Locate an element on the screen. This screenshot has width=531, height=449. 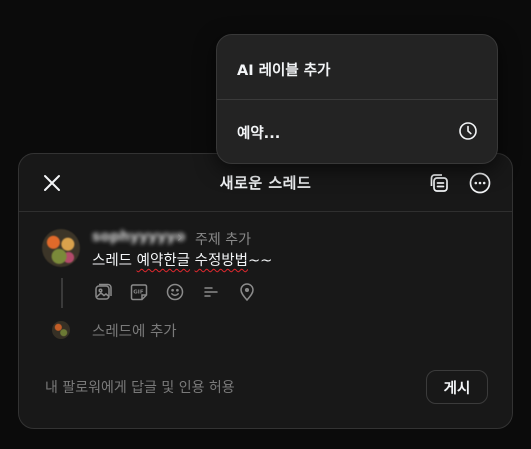
small-avatar is located at coordinates (61, 330).